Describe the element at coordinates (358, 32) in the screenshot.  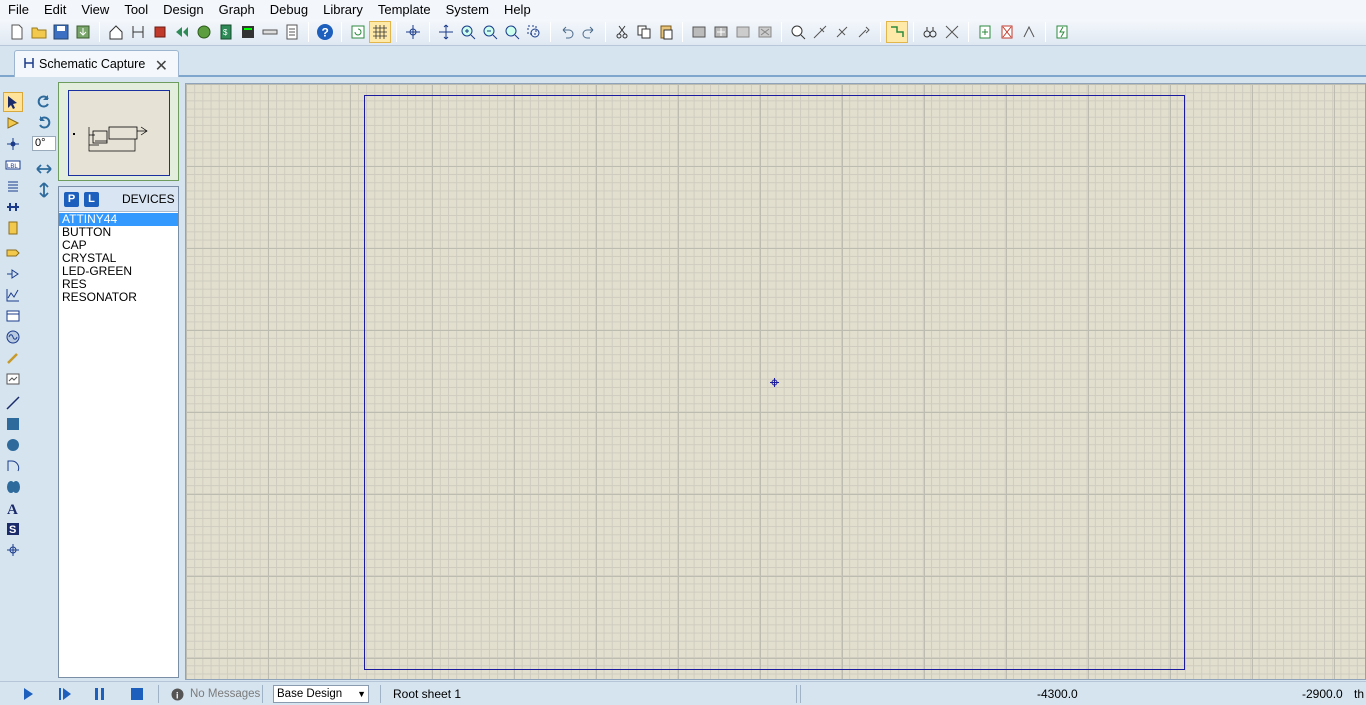
I see `refresh-icon` at that location.